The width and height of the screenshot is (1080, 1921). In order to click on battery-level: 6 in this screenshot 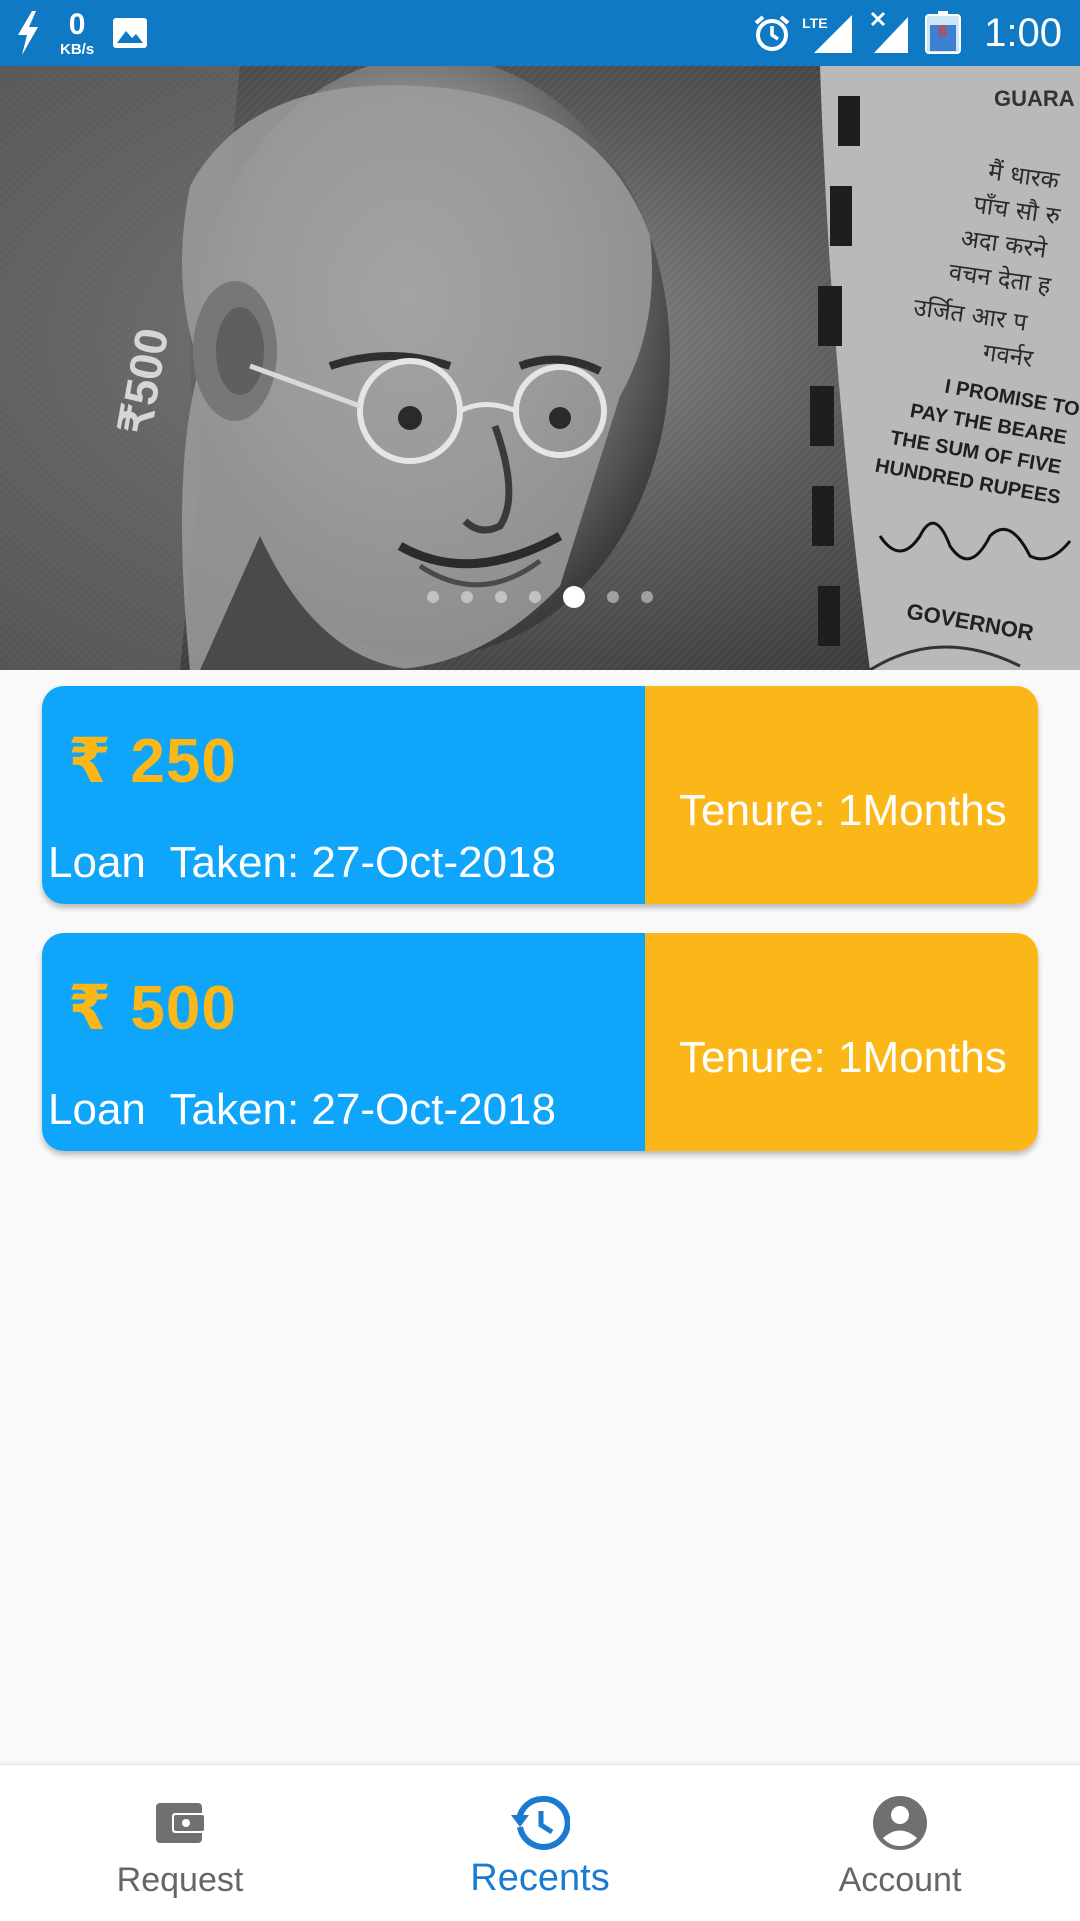, I will do `click(943, 31)`.